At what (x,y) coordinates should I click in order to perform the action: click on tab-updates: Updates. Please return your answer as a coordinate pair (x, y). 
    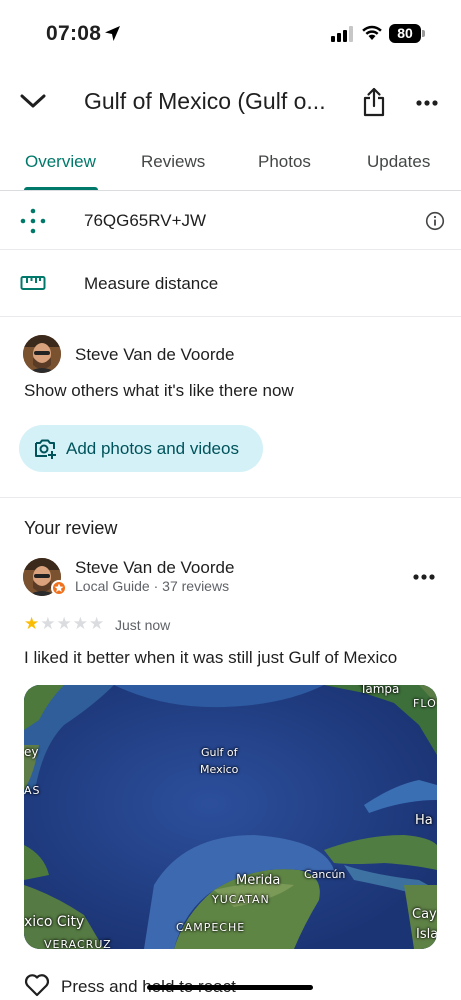
    Looking at the image, I should click on (398, 162).